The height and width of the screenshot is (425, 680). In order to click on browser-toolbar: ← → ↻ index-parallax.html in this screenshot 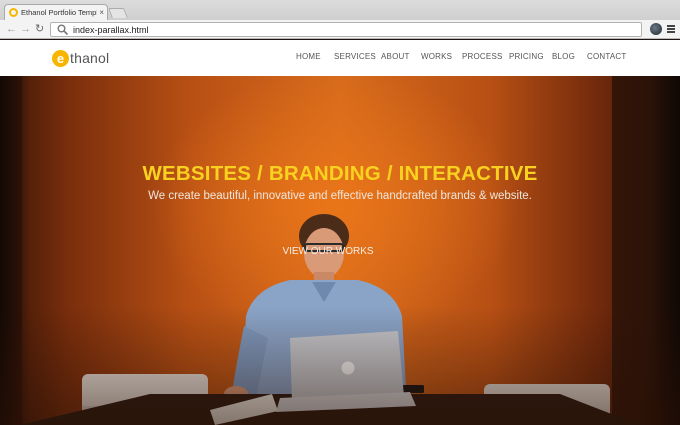, I will do `click(340, 29)`.